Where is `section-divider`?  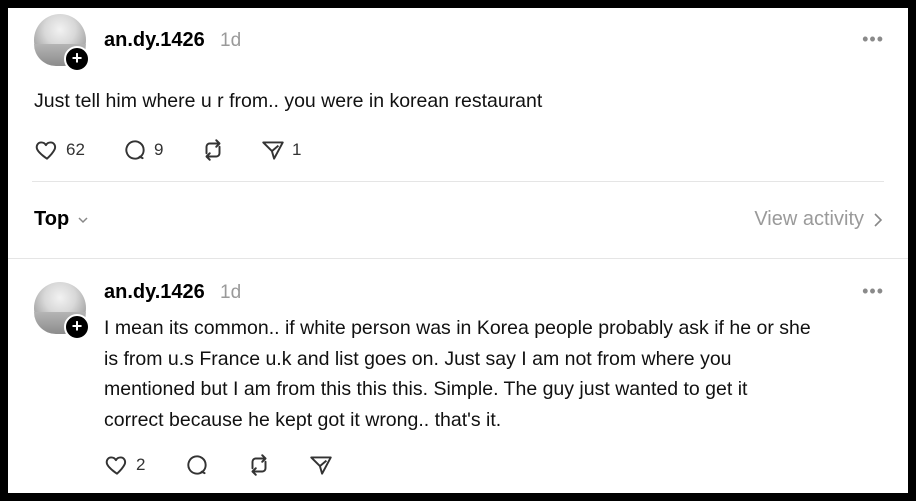
section-divider is located at coordinates (458, 258).